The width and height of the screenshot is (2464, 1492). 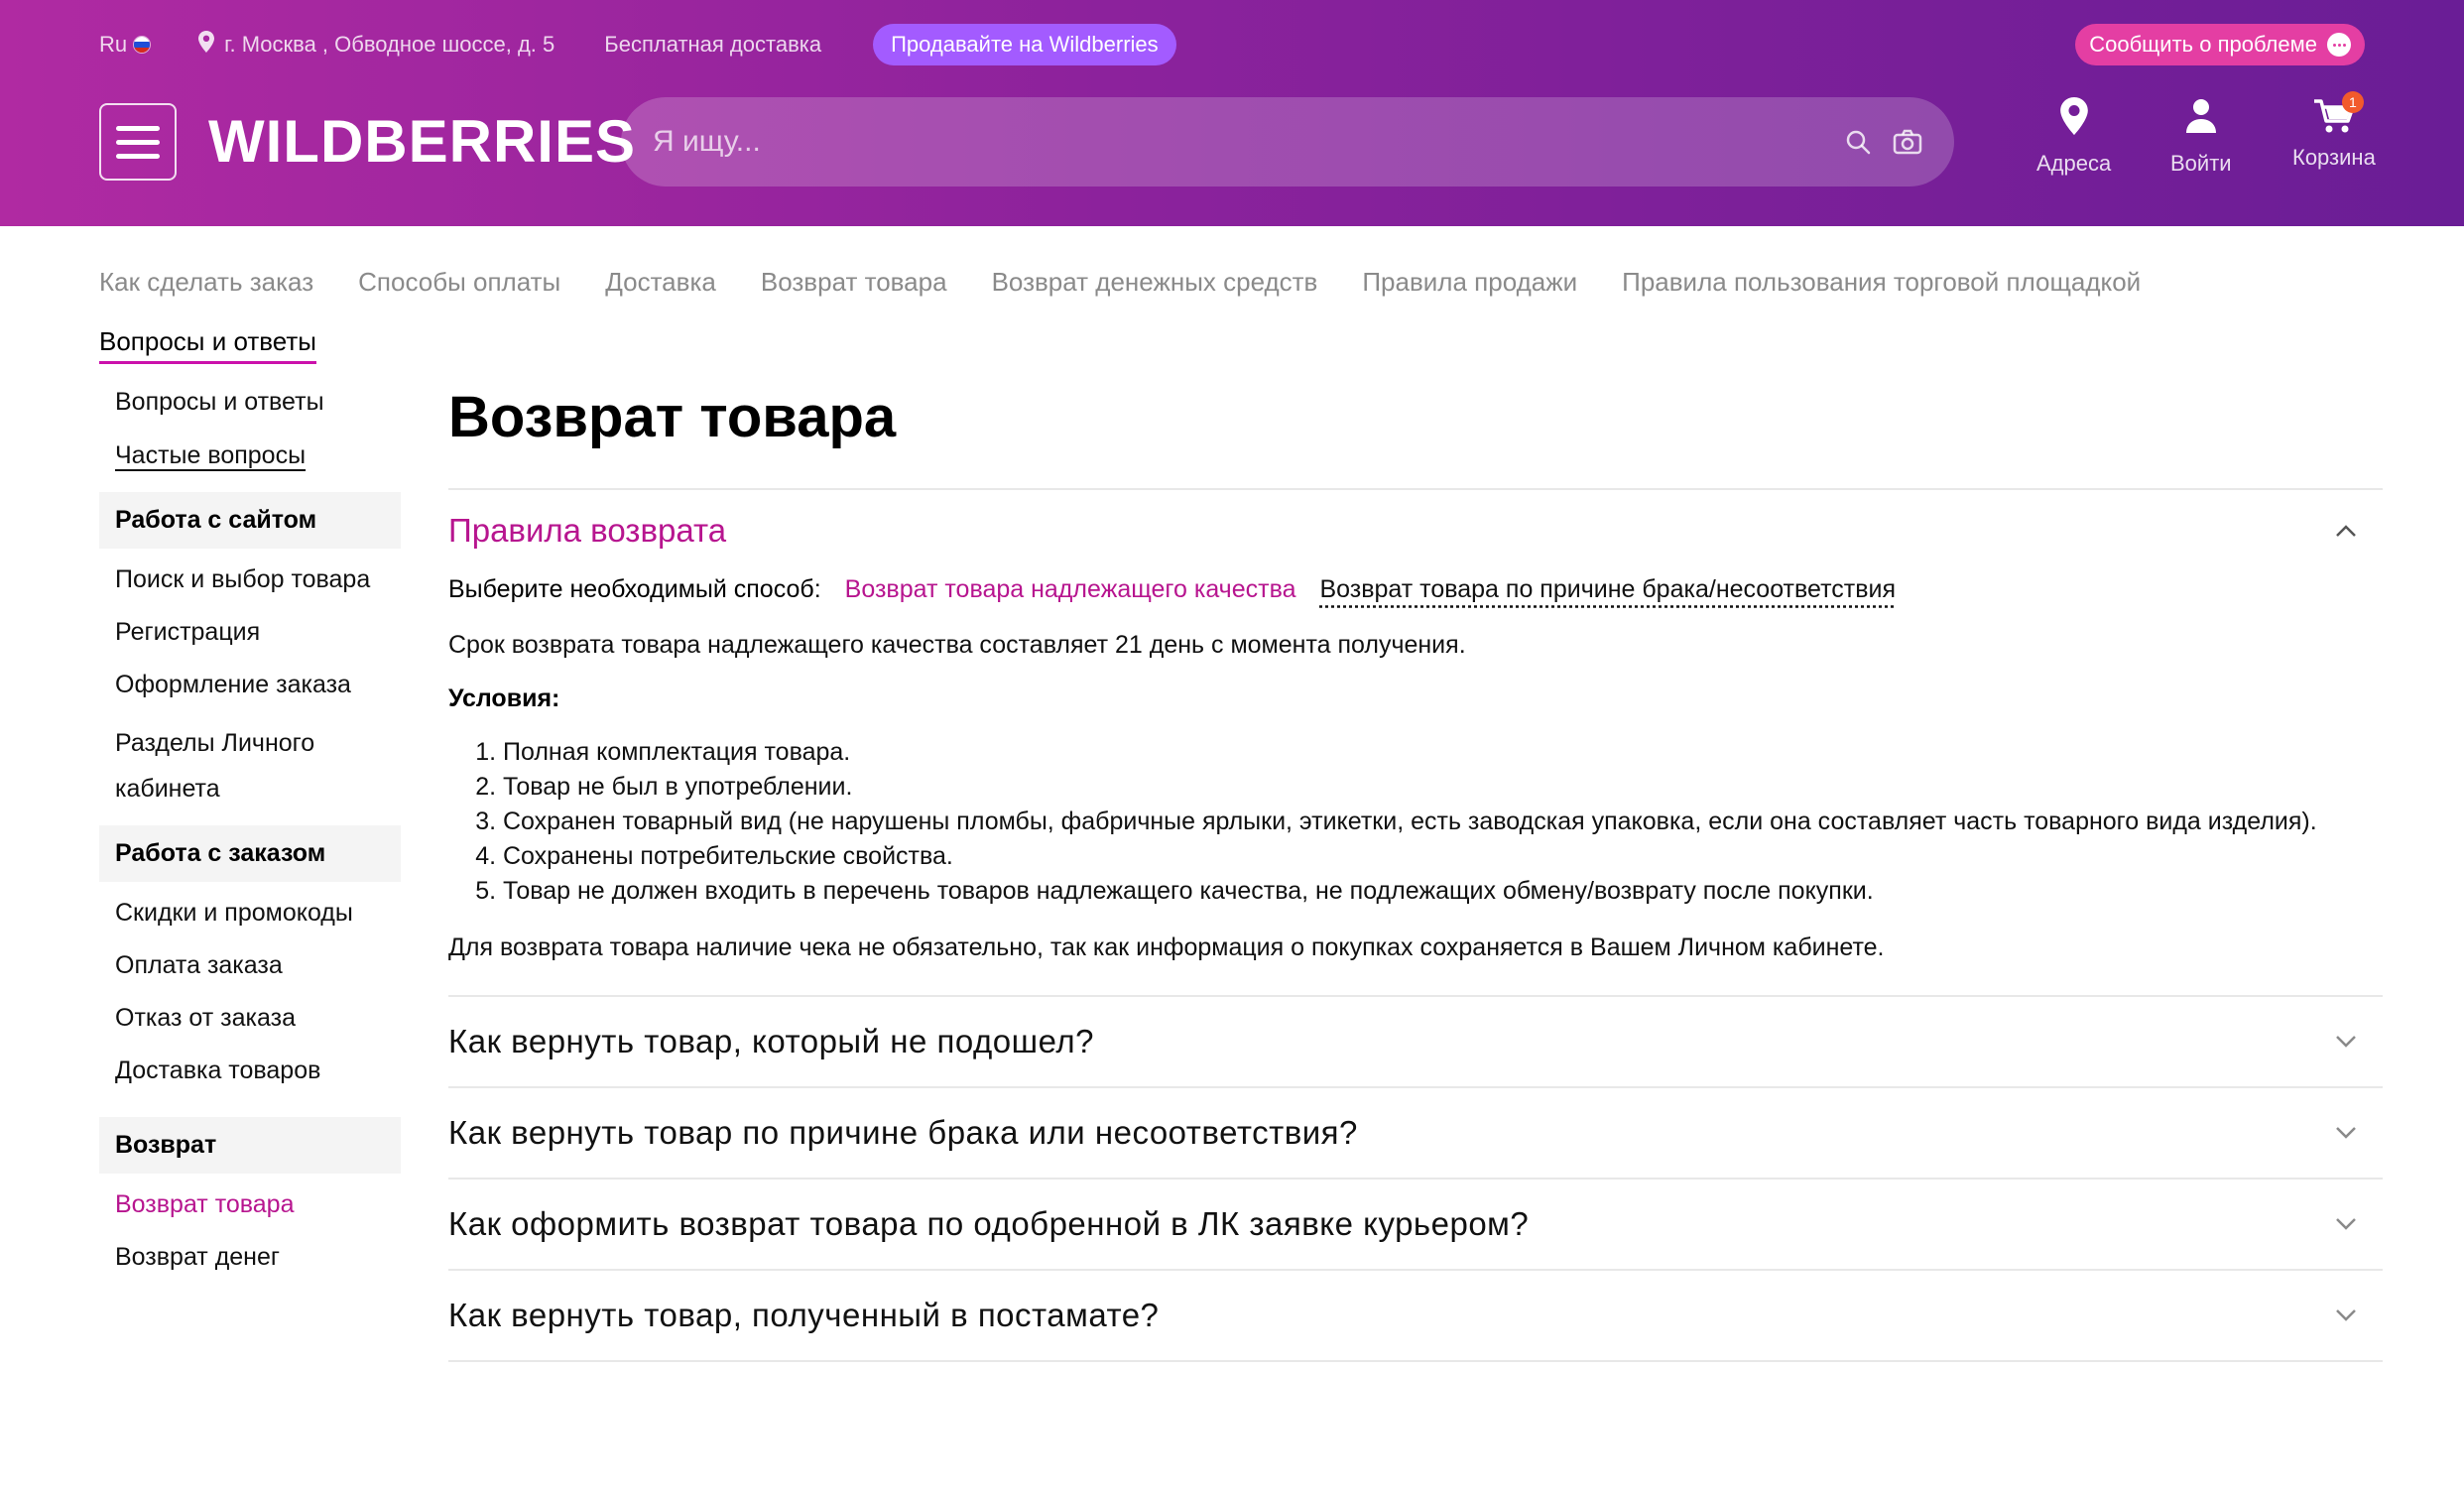 I want to click on sidebar-item-registration: Регистрация, so click(x=250, y=632).